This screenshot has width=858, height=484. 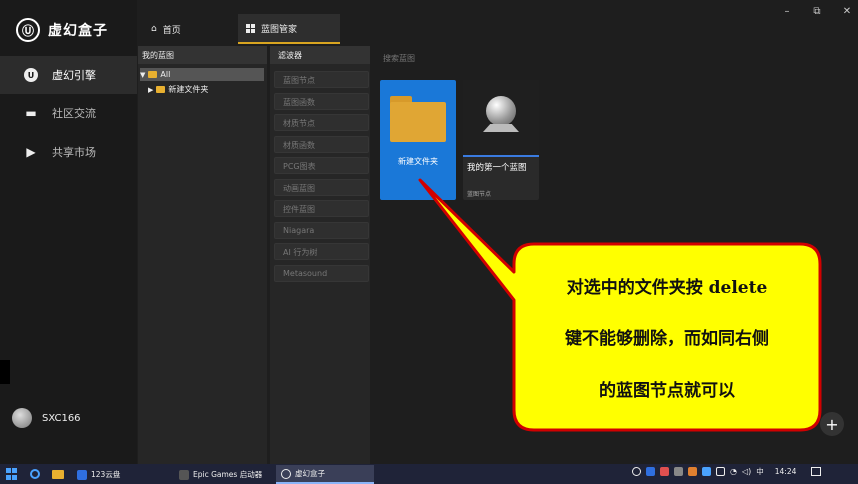 I want to click on windows-start-icon, so click(x=12, y=474).